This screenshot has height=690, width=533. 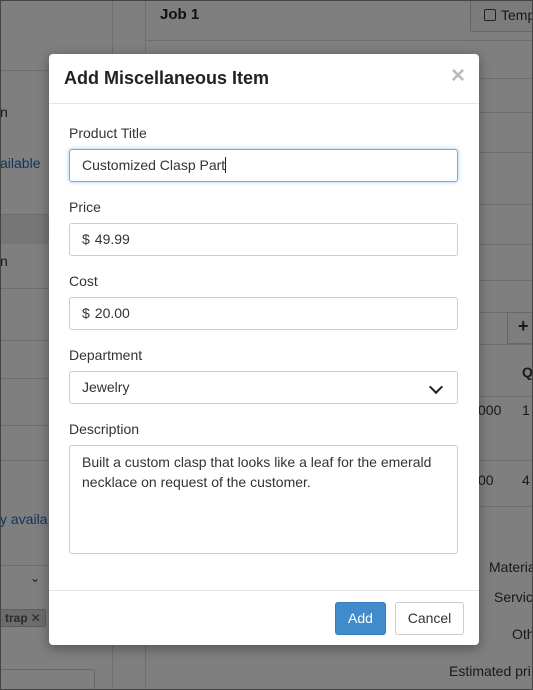 I want to click on modal-header: Add Miscellaneous Item ×, so click(x=264, y=79).